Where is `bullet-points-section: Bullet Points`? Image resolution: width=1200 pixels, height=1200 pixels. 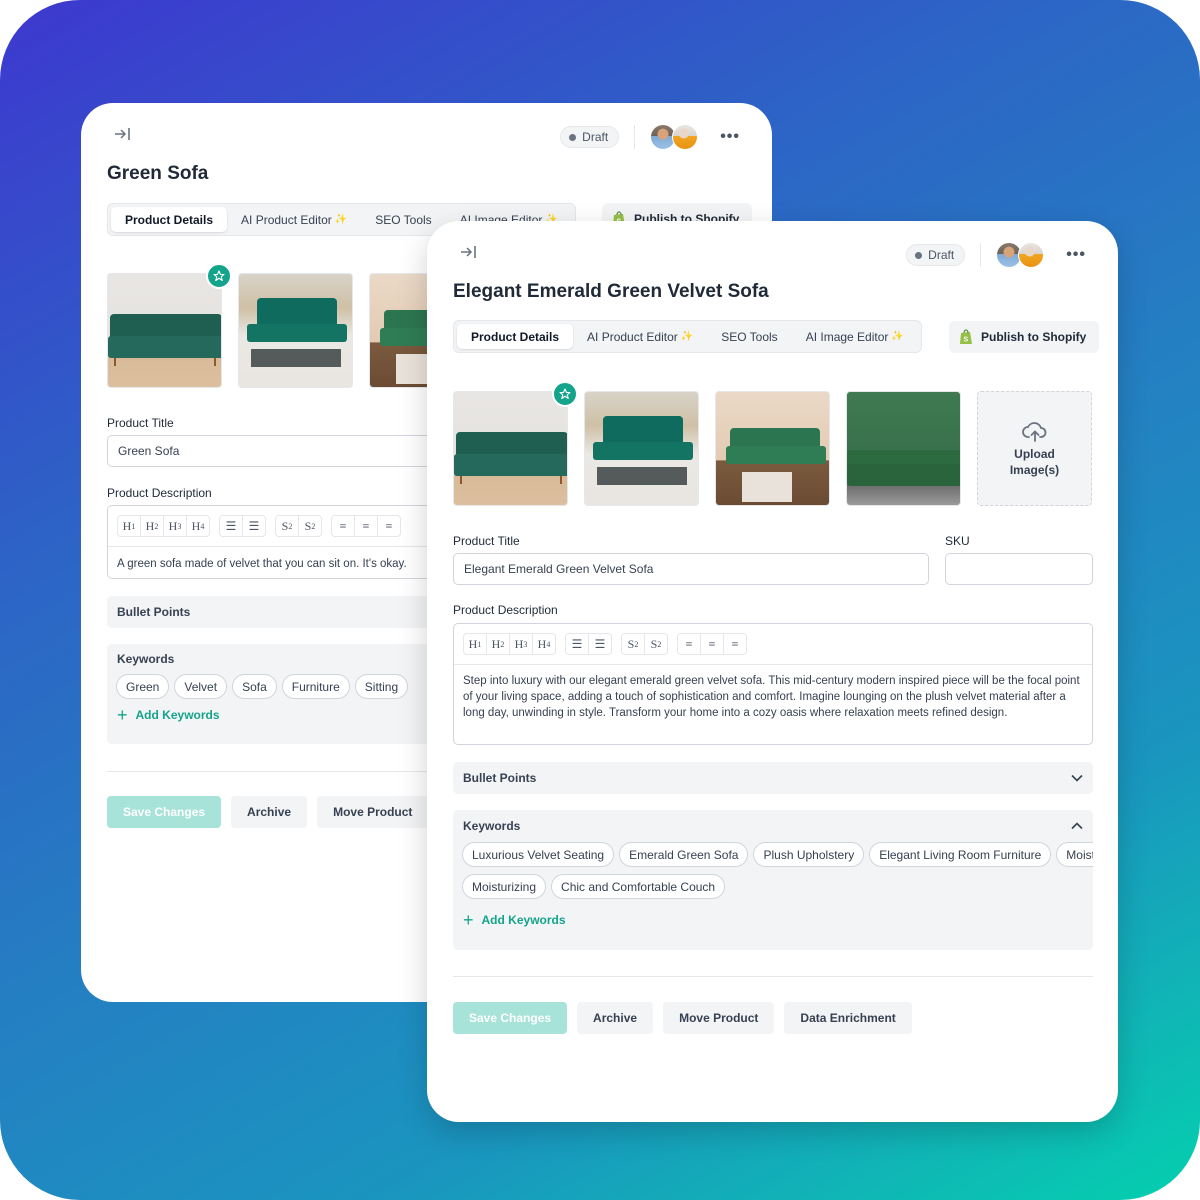 bullet-points-section: Bullet Points is located at coordinates (773, 778).